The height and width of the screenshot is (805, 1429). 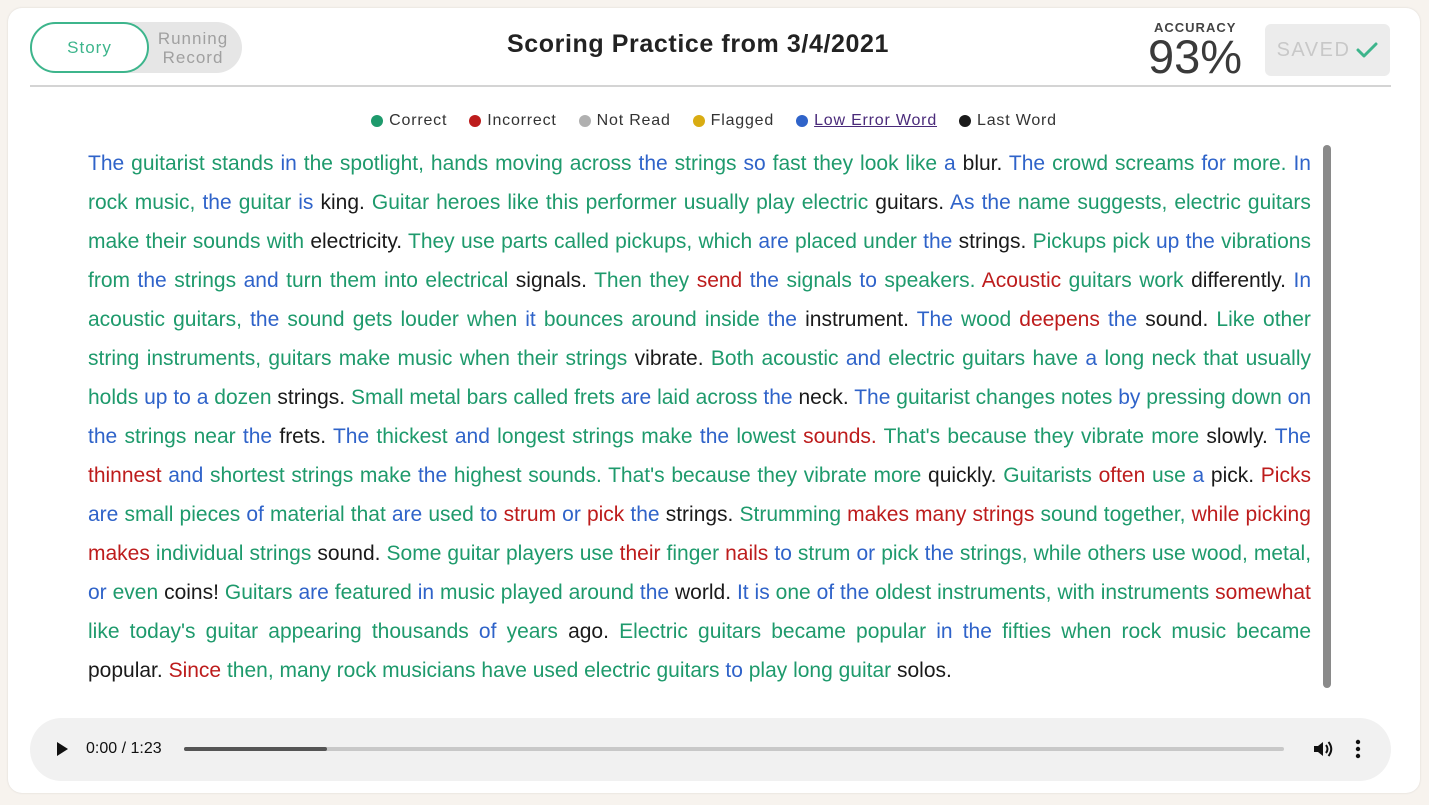 I want to click on story-word-group: Both acoustic, so click(x=775, y=358).